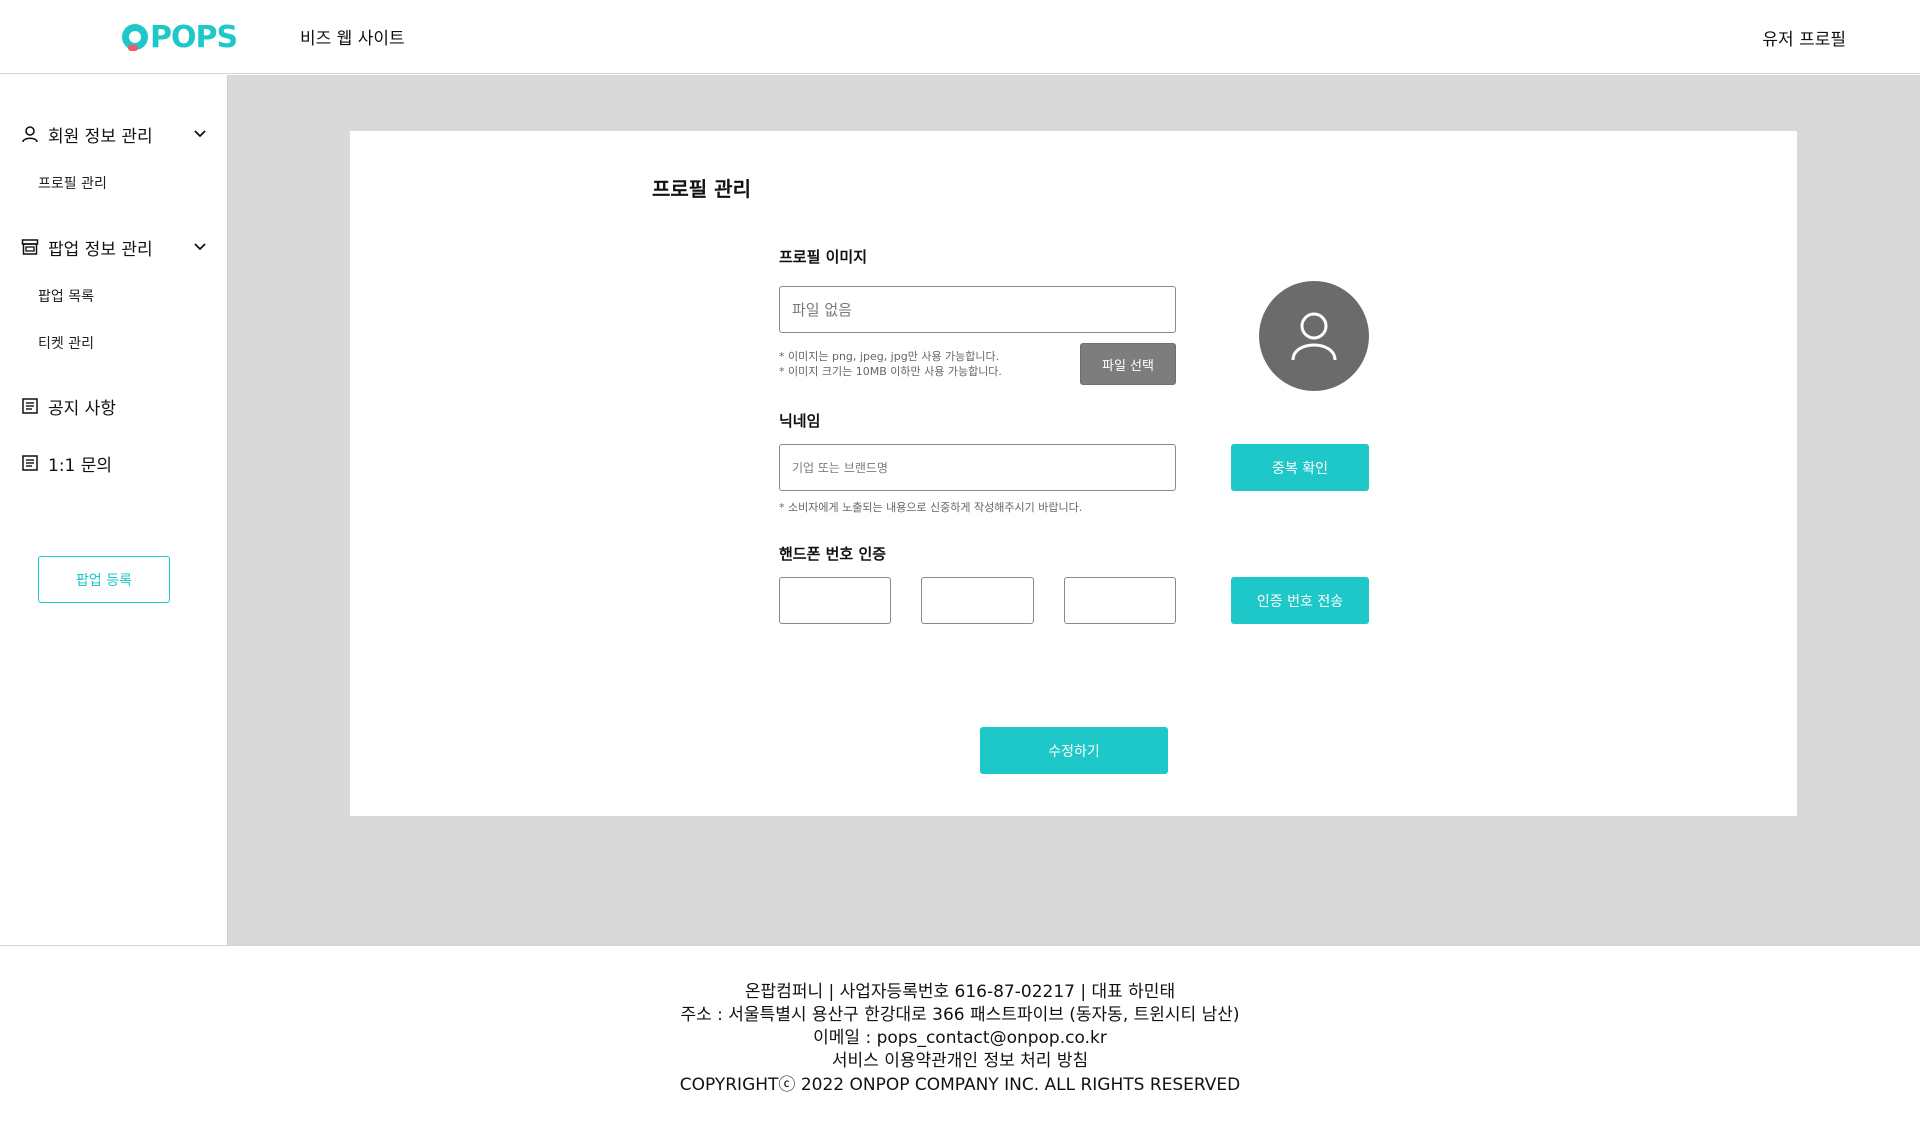 Image resolution: width=1920 pixels, height=1131 pixels. Describe the element at coordinates (80, 465) in the screenshot. I see `sidebar-link-label: 1:1 문의` at that location.